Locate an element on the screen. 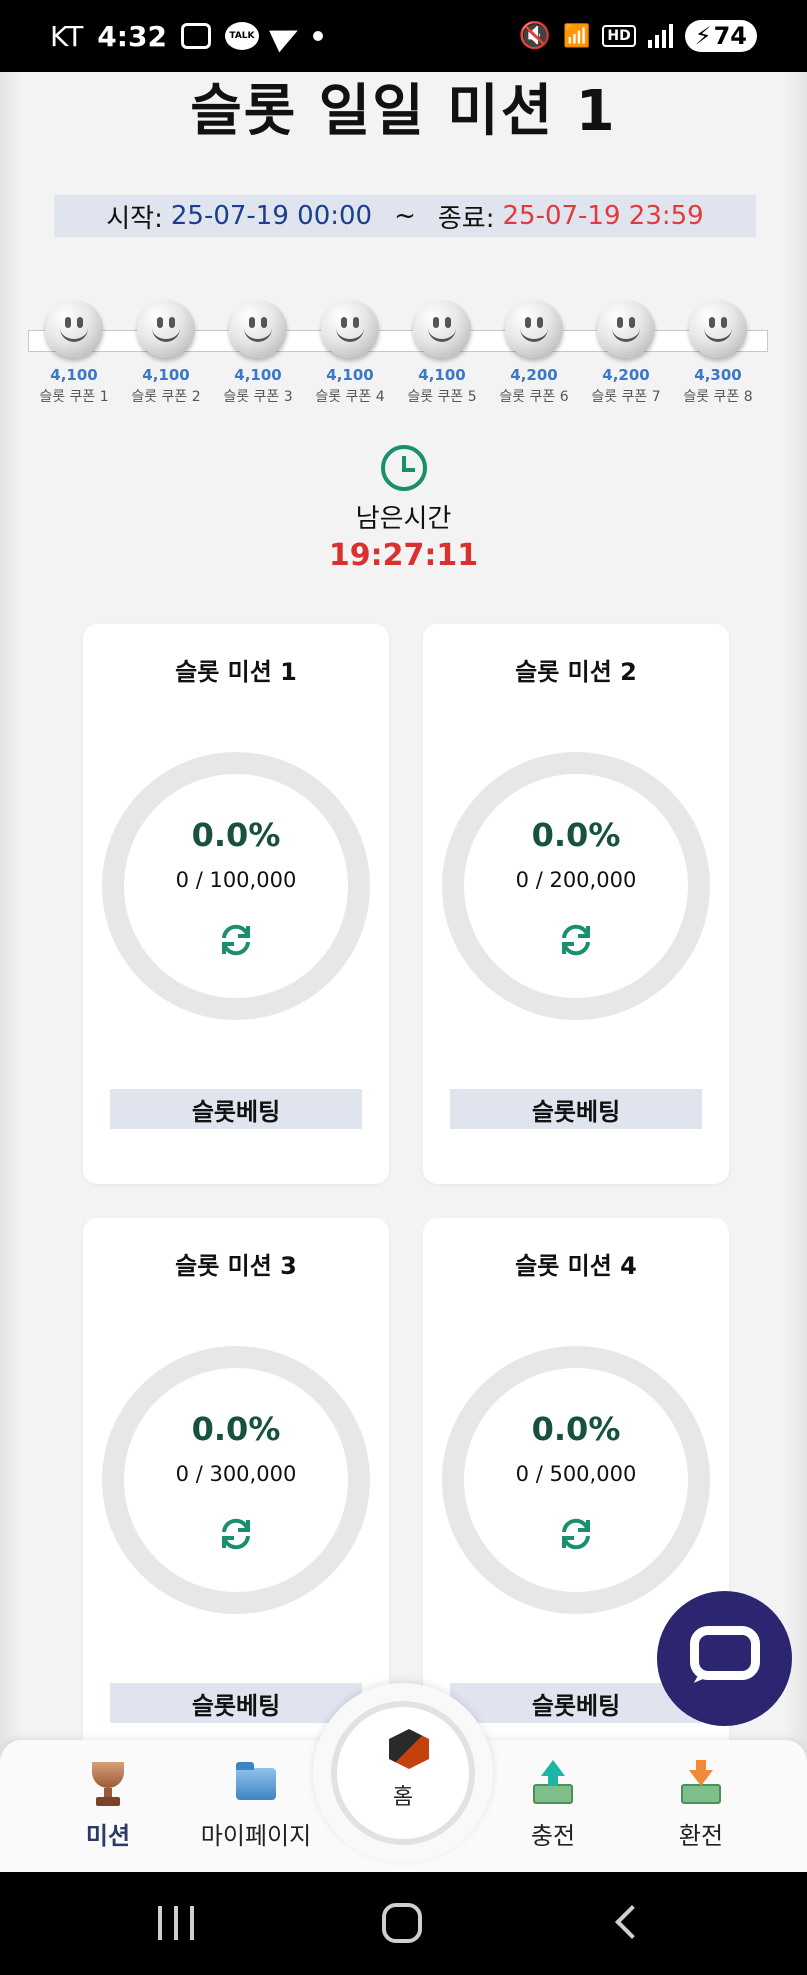  carrier-name: KT is located at coordinates (67, 36).